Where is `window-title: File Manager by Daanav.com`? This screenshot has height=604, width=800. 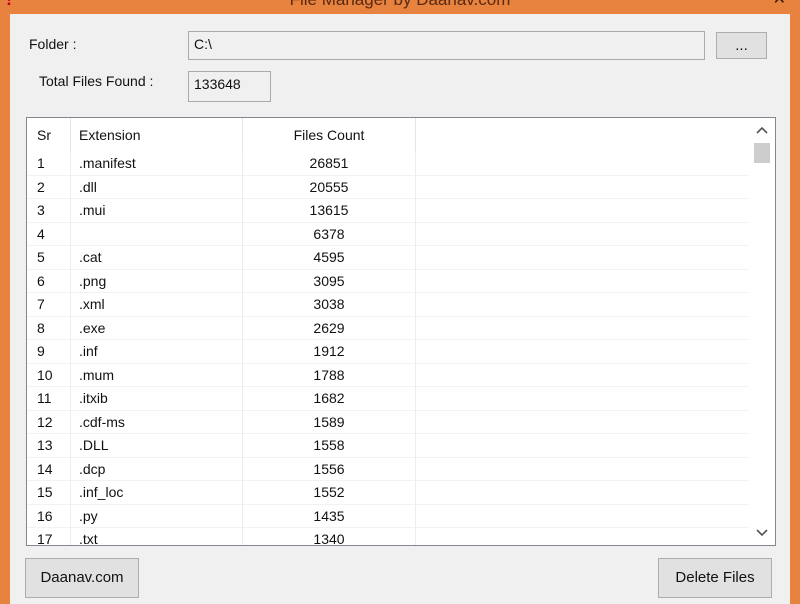
window-title: File Manager by Daanav.com is located at coordinates (400, 5).